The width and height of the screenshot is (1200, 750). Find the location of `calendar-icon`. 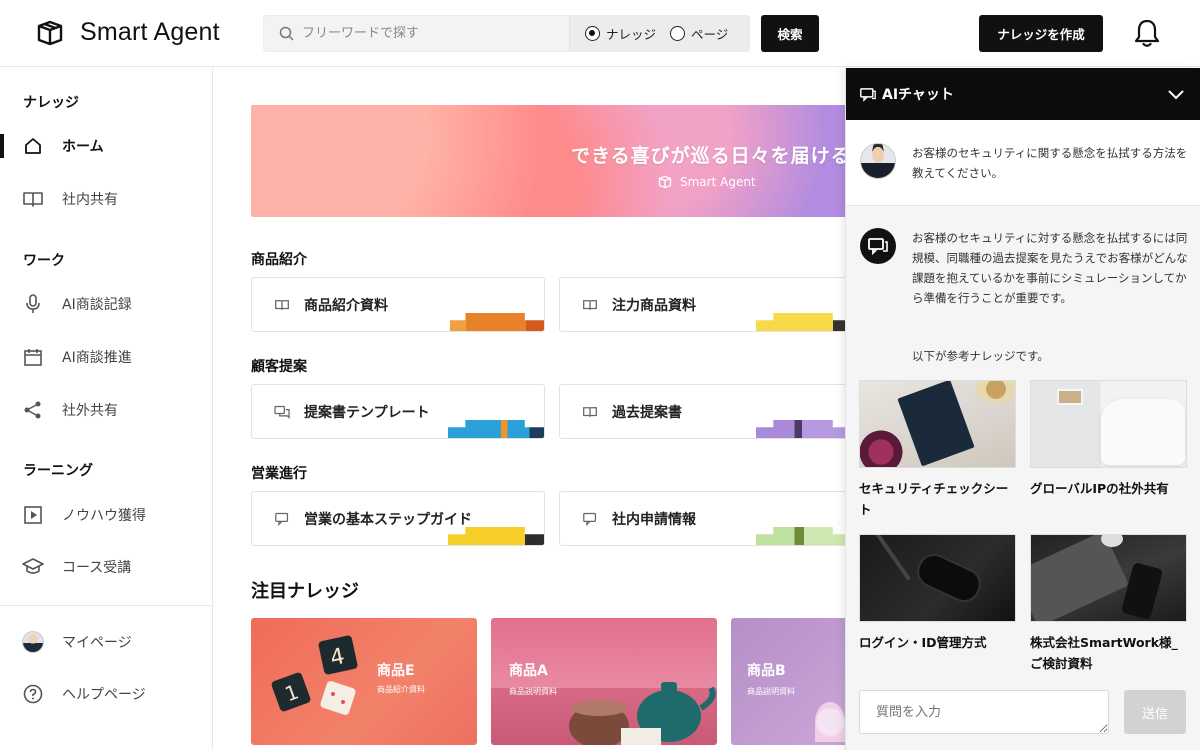

calendar-icon is located at coordinates (33, 357).